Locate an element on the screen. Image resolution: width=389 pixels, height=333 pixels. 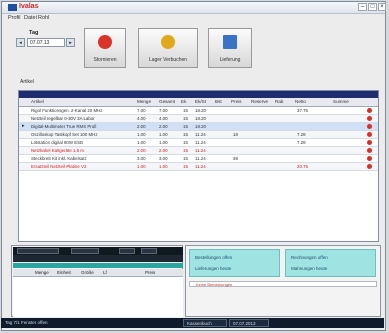
maximize-icon: □ is located at coordinates (372, 7).